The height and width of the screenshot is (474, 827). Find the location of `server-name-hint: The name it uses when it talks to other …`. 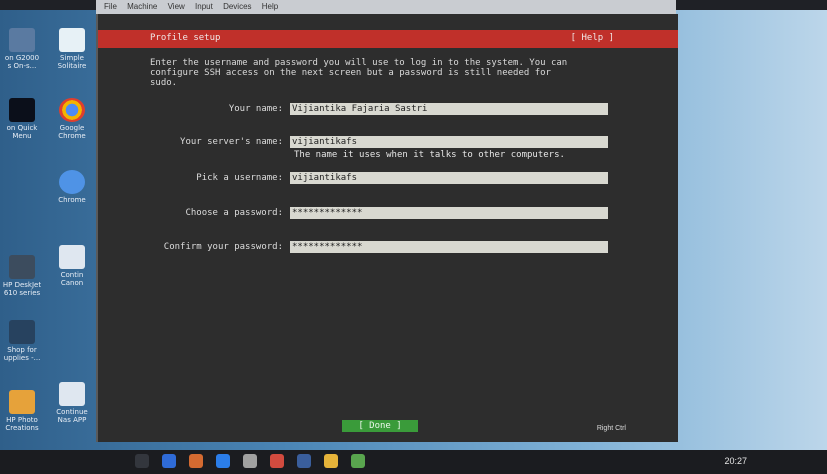

server-name-hint: The name it uses when it talks to other … is located at coordinates (429, 155).